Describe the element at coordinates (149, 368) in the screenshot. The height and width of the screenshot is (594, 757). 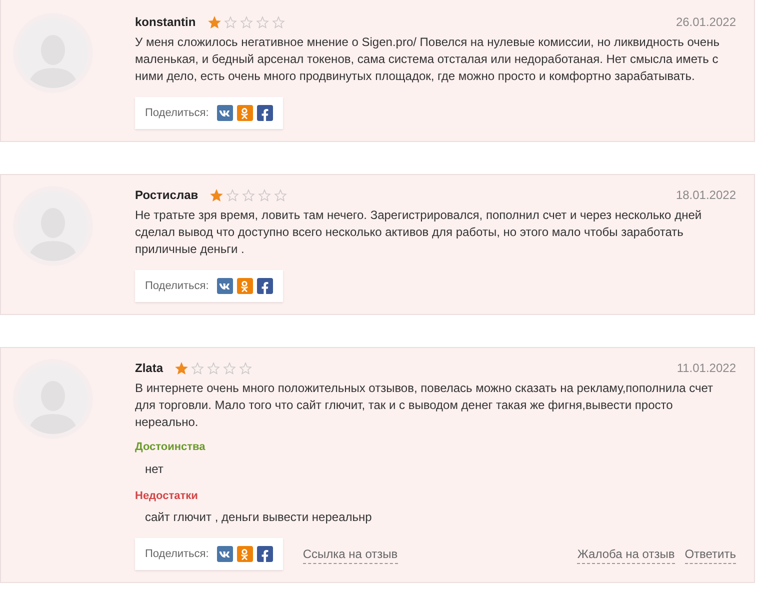
I see `author-name: Zlata` at that location.